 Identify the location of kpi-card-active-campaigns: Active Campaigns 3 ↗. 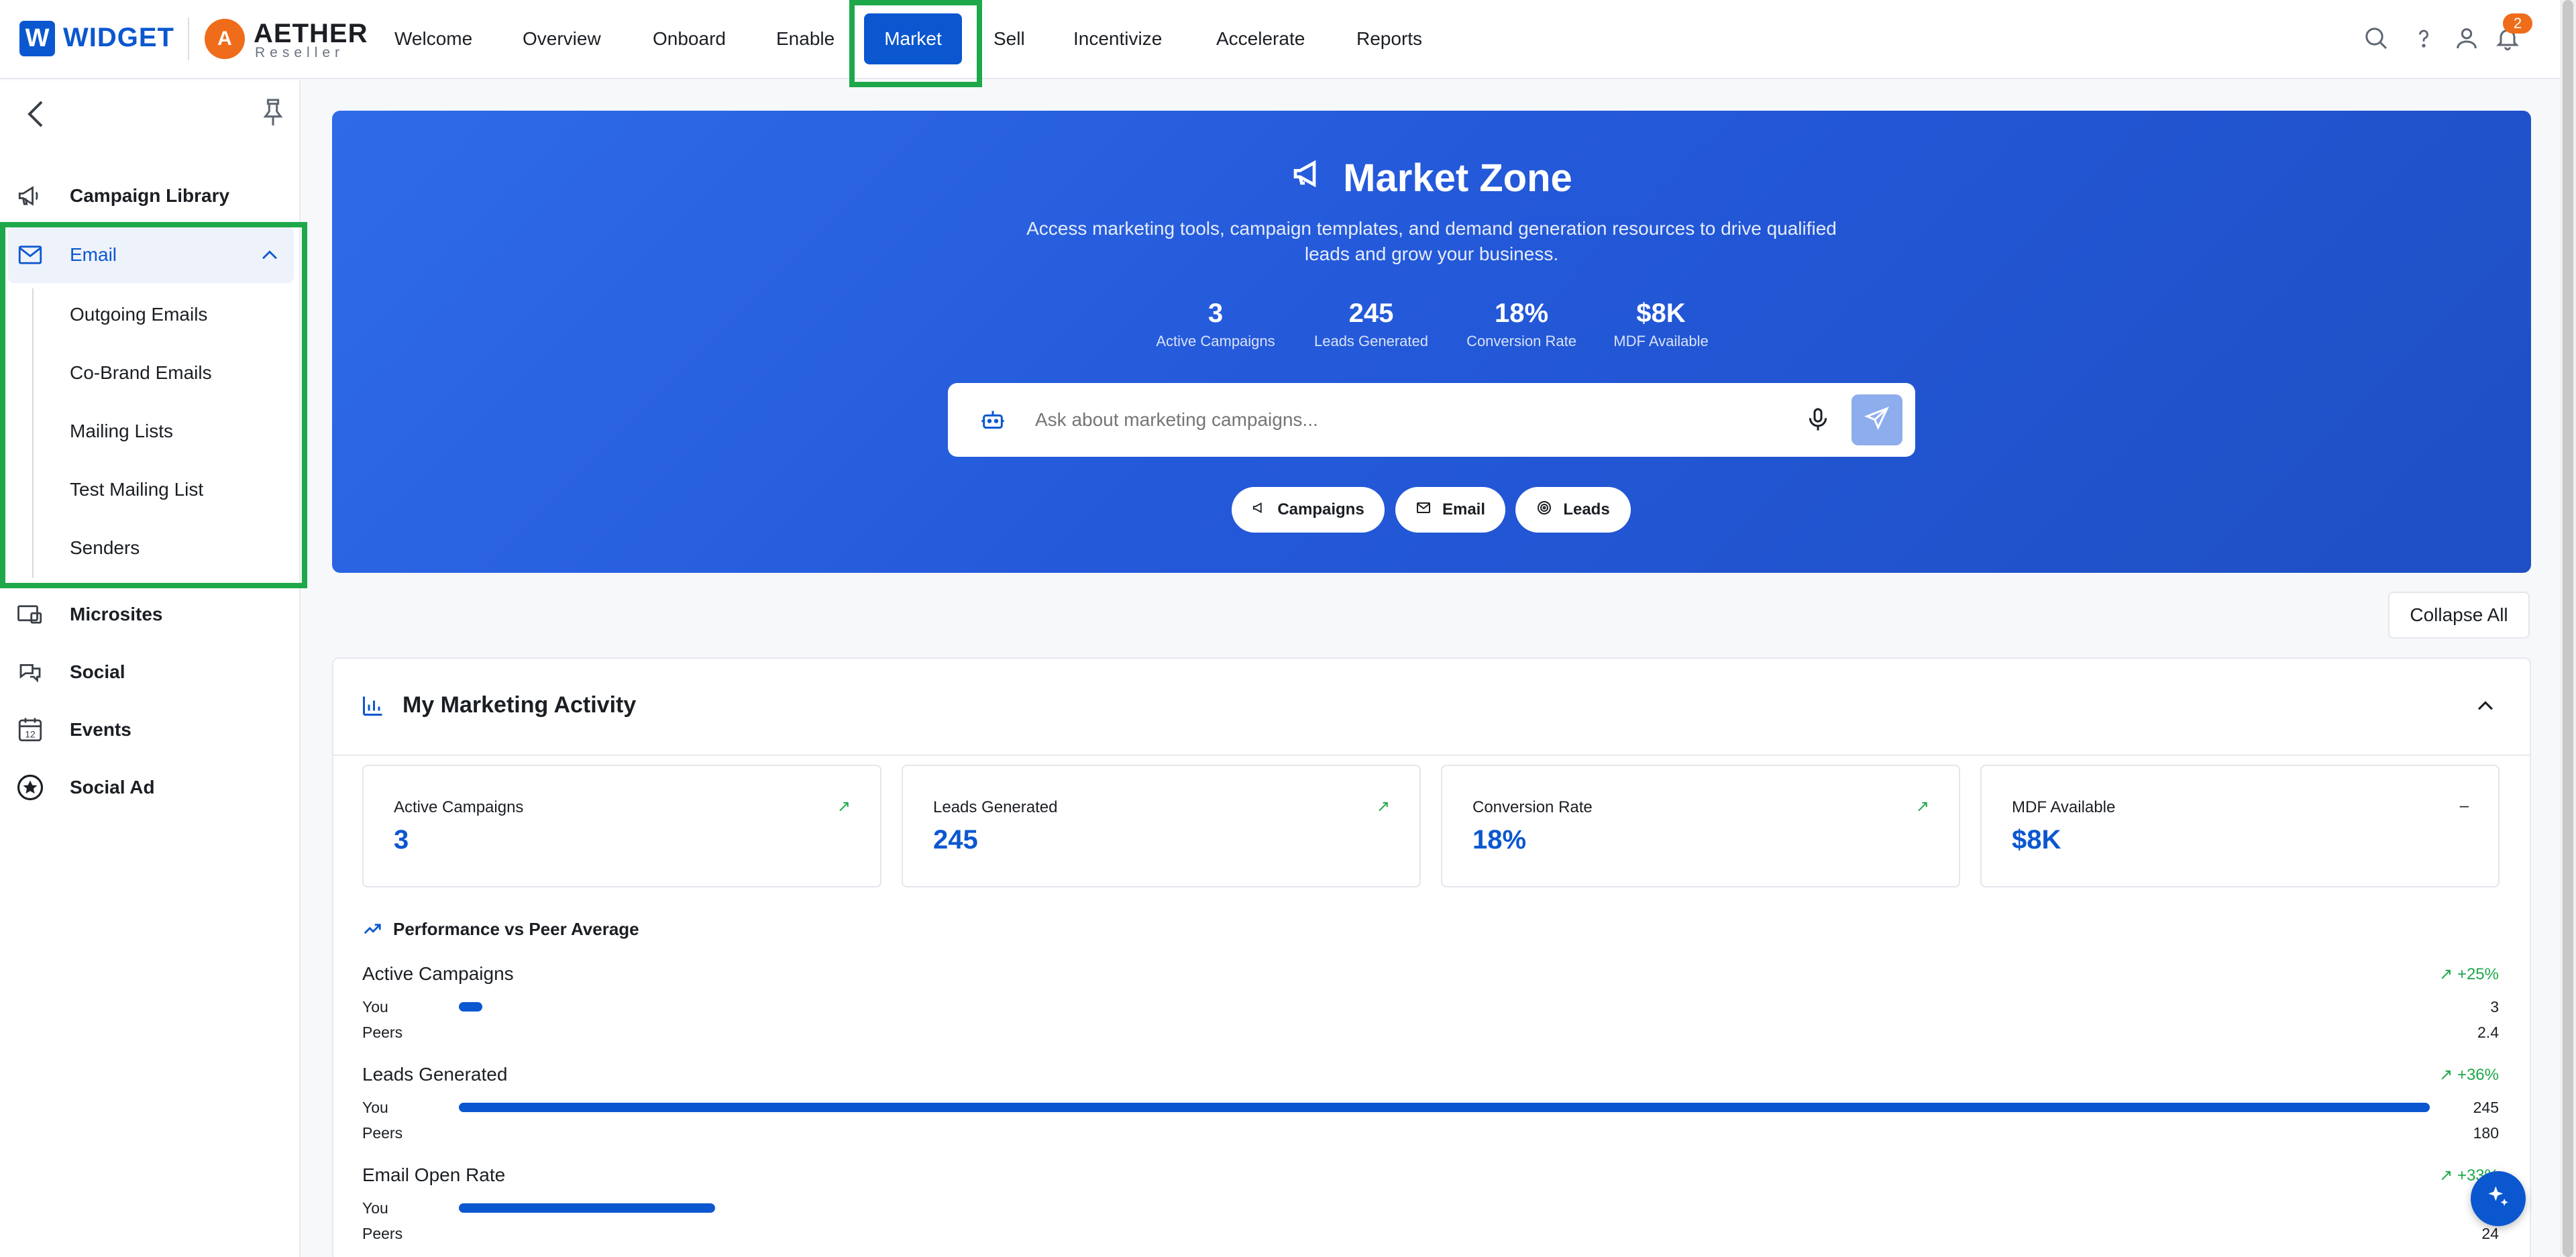
(621, 826).